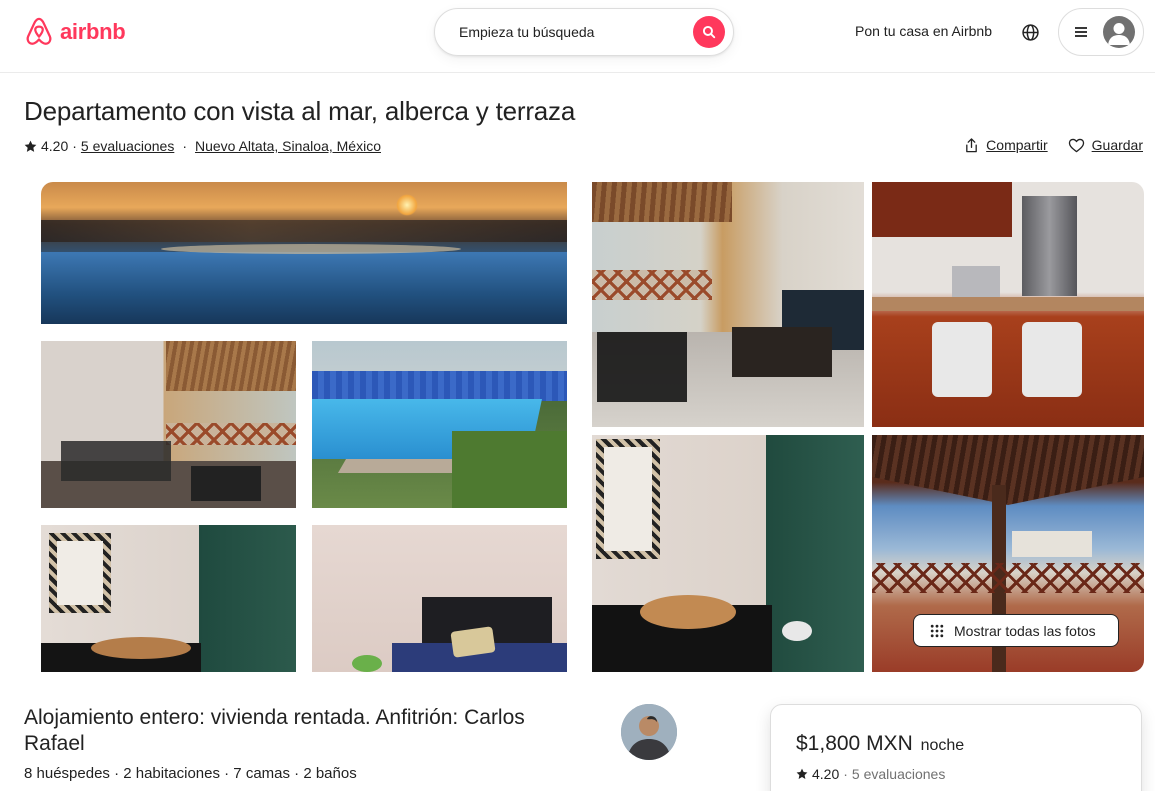 The image size is (1155, 791). I want to click on user-avatar-icon, so click(1119, 32).